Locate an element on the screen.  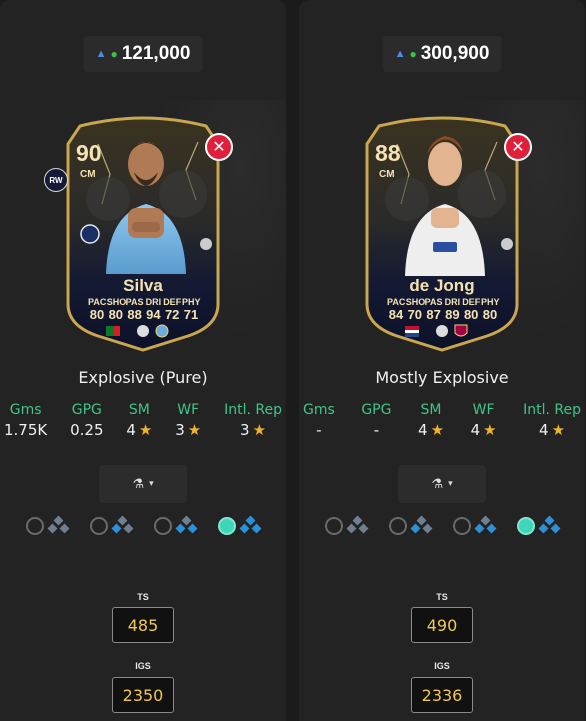
playstyle-label: Explosive (Pure) is located at coordinates (143, 377).